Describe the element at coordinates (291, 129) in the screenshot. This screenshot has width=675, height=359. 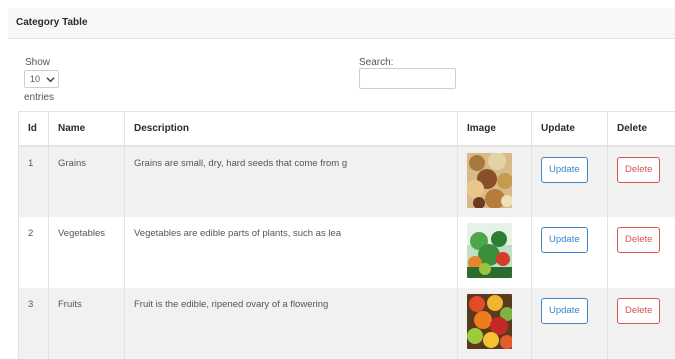
I see `column-header-description: Description` at that location.